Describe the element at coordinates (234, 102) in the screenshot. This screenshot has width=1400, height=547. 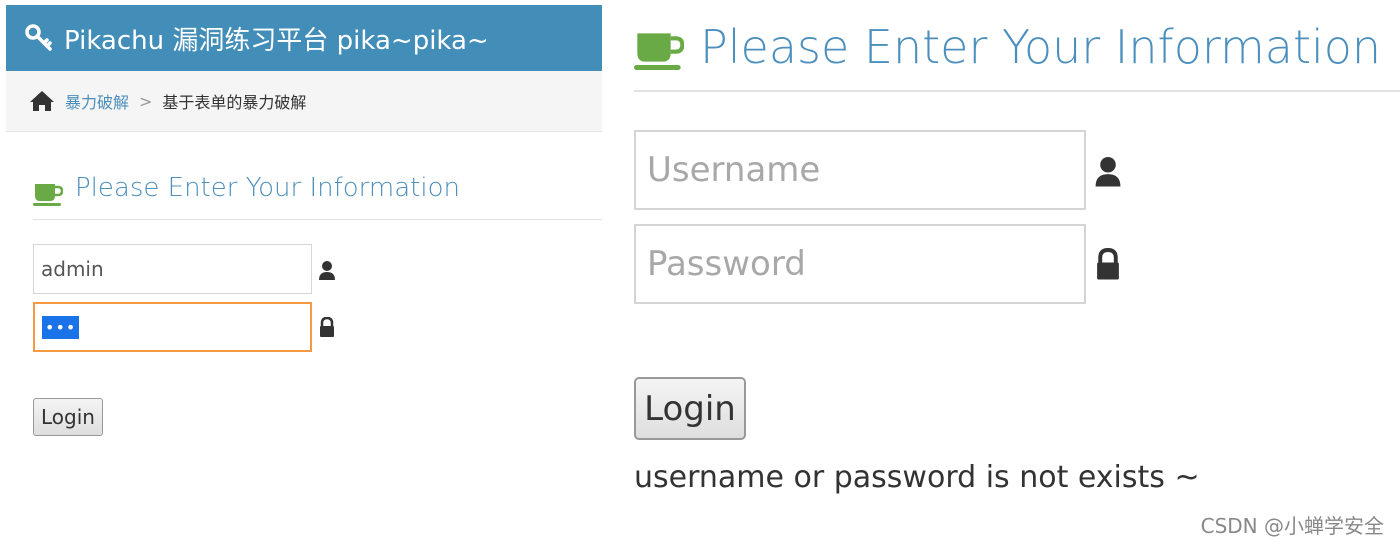
I see `breadcrumb-current: 基于表单的暴力破解` at that location.